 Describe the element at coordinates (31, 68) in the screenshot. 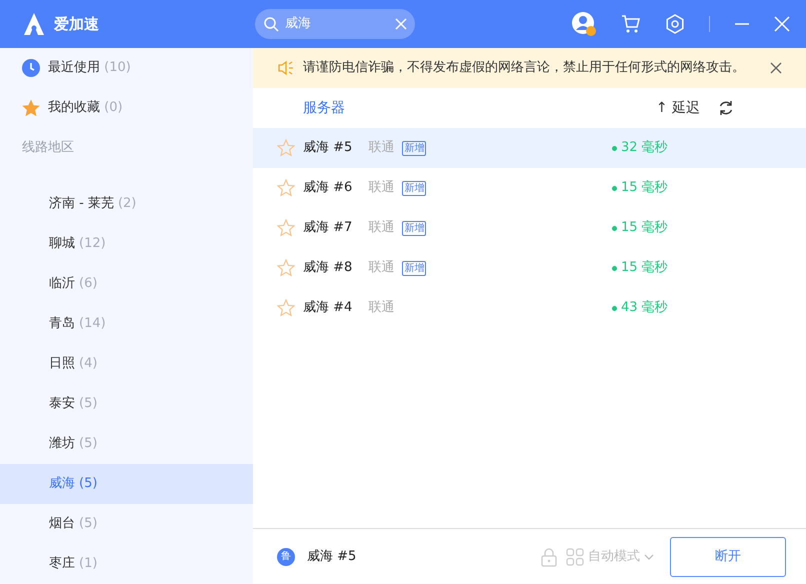

I see `clock-icon` at that location.